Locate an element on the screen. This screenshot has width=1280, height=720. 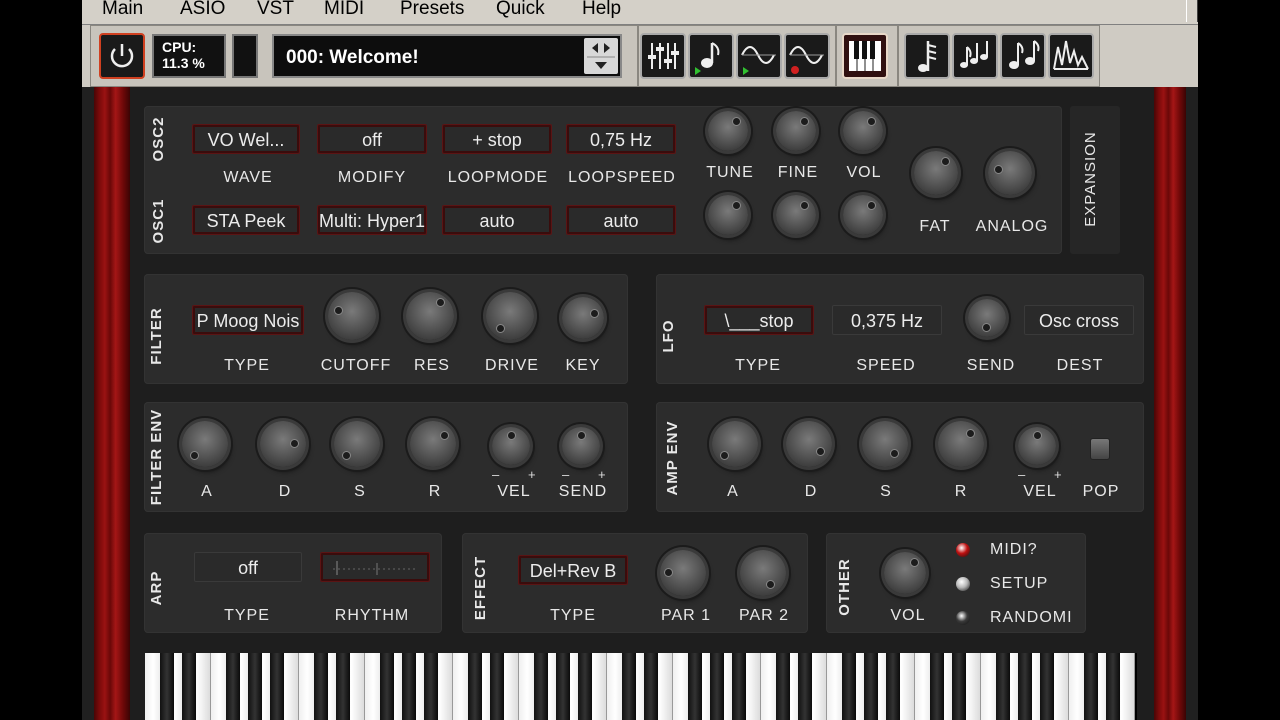
preset-display: 000: Welcome! is located at coordinates (447, 56).